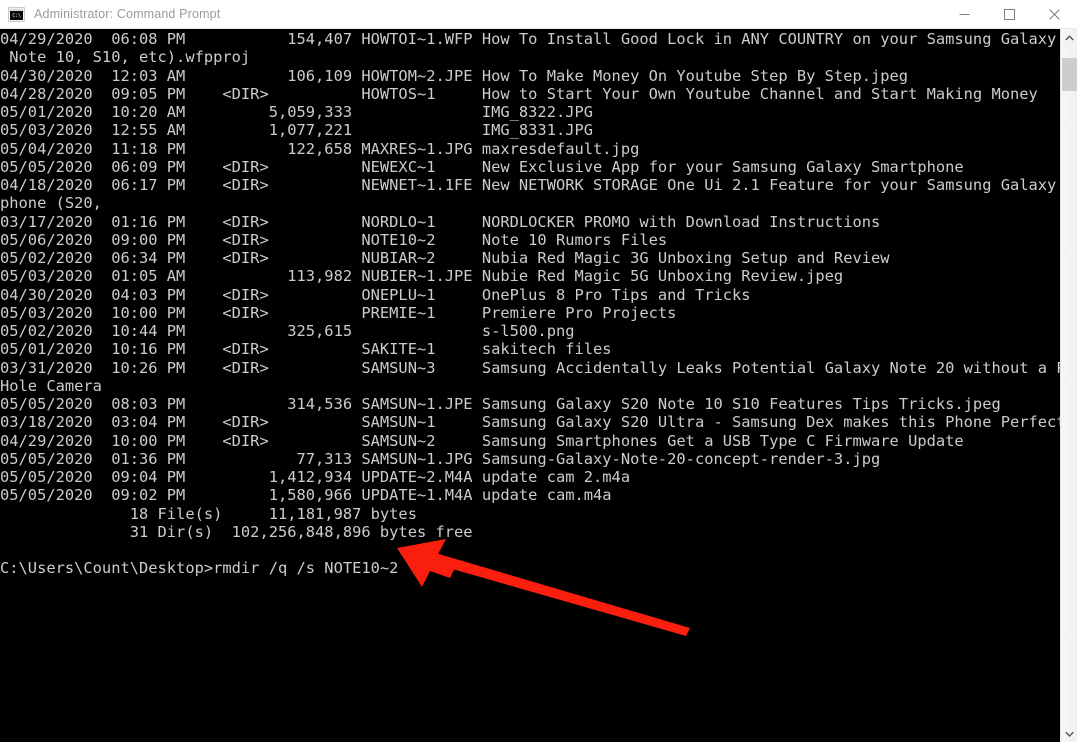 This screenshot has height=742, width=1077. What do you see at coordinates (1069, 408) in the screenshot?
I see `scrollbar-track-lower` at bounding box center [1069, 408].